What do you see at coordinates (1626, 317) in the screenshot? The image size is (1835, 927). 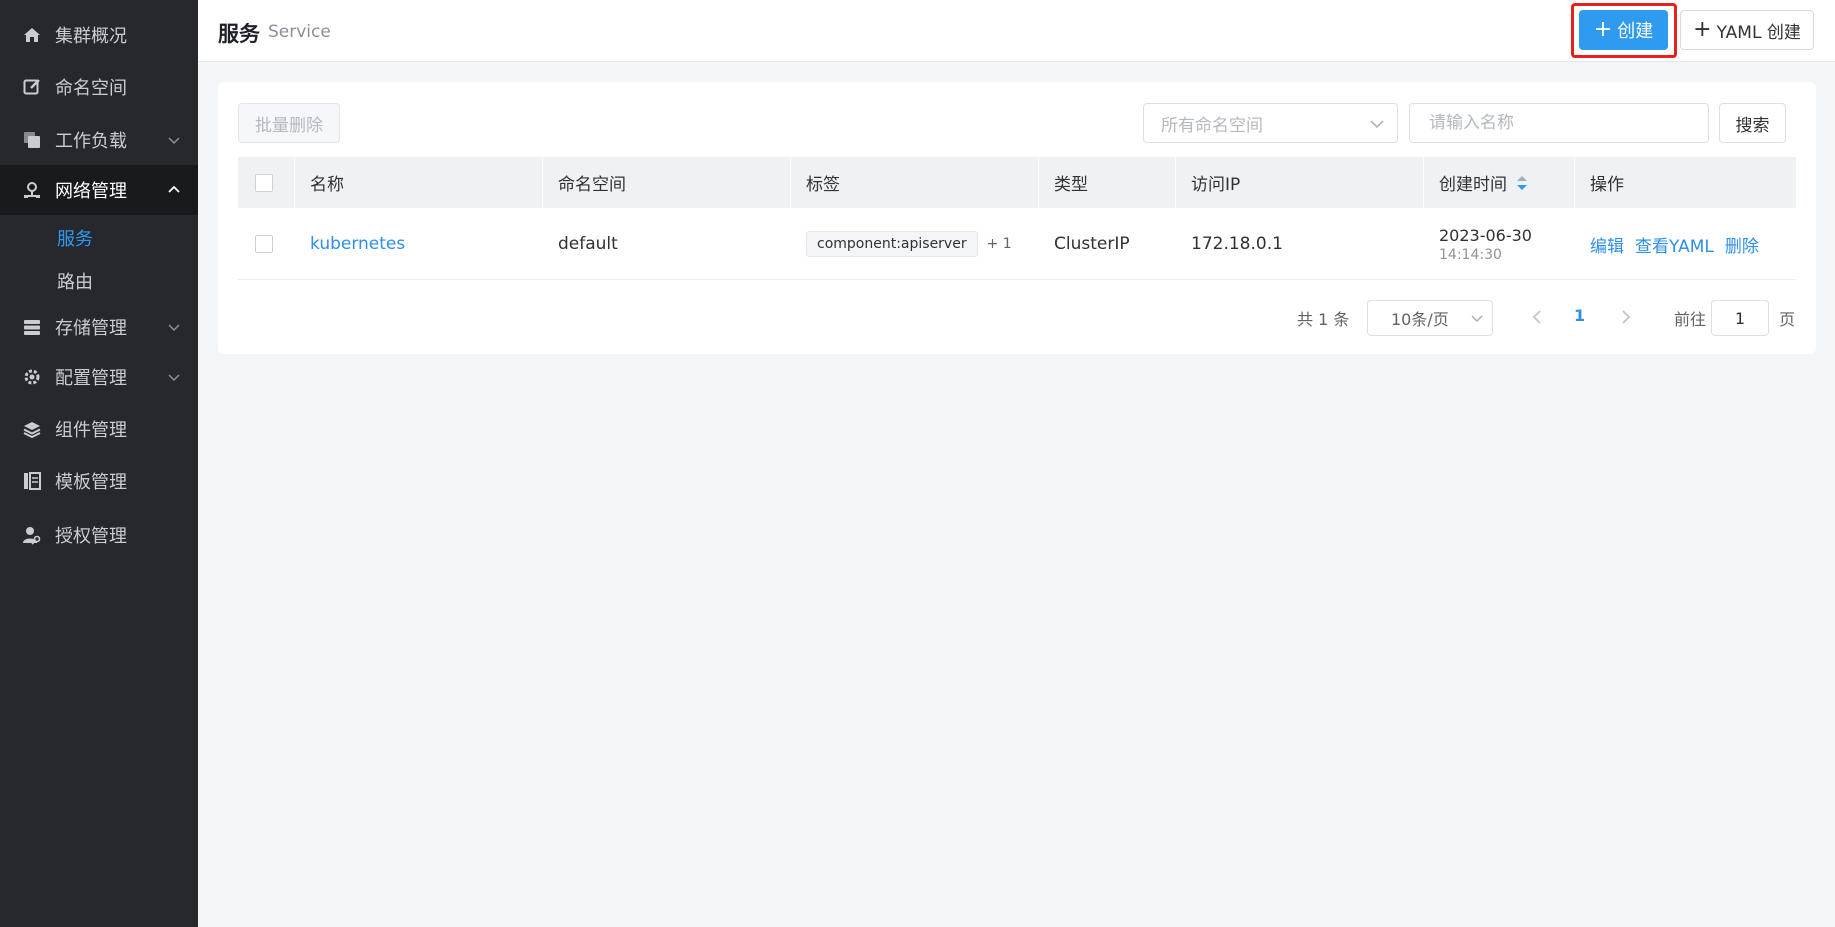 I see `next-page-icon` at bounding box center [1626, 317].